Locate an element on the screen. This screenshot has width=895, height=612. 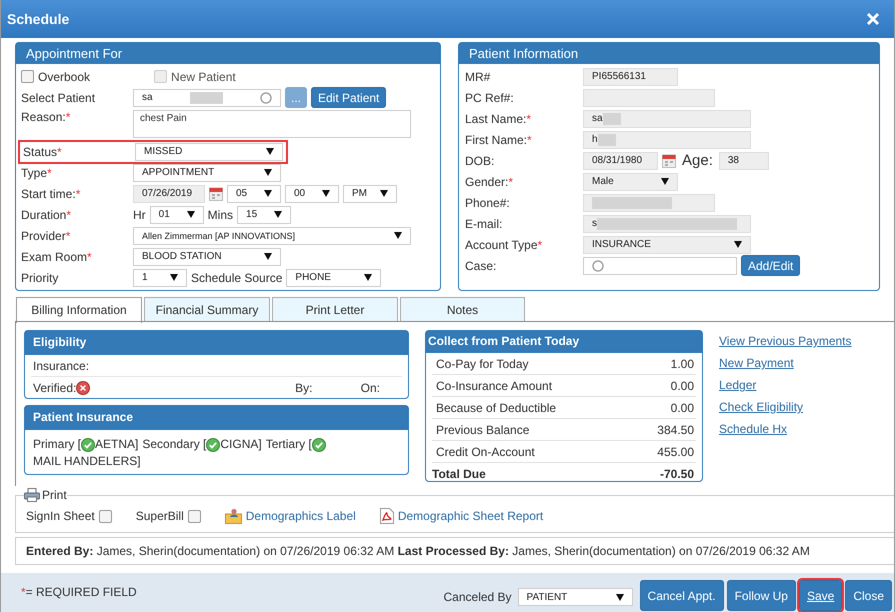
email-field: s is located at coordinates (667, 223).